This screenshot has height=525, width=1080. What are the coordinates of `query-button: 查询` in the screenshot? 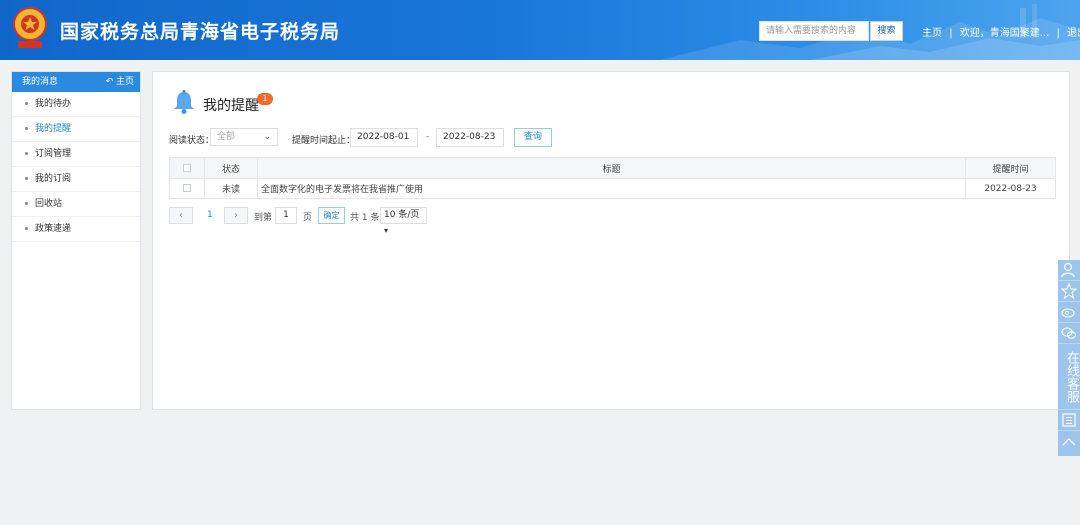 It's located at (533, 137).